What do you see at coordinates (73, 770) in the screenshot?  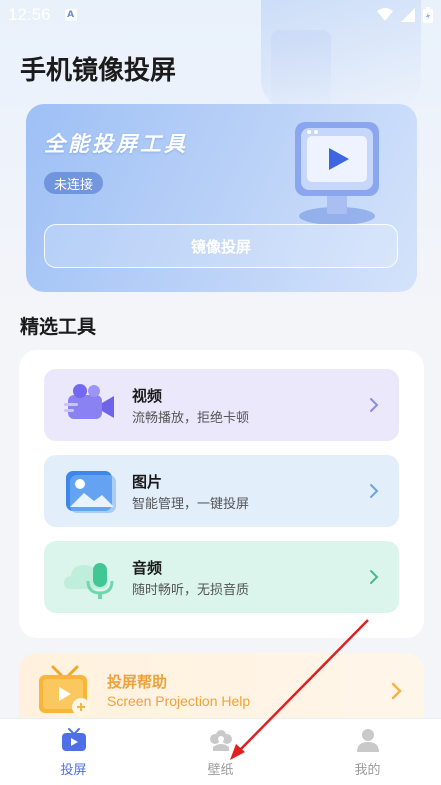 I see `tab-label: 投屏` at bounding box center [73, 770].